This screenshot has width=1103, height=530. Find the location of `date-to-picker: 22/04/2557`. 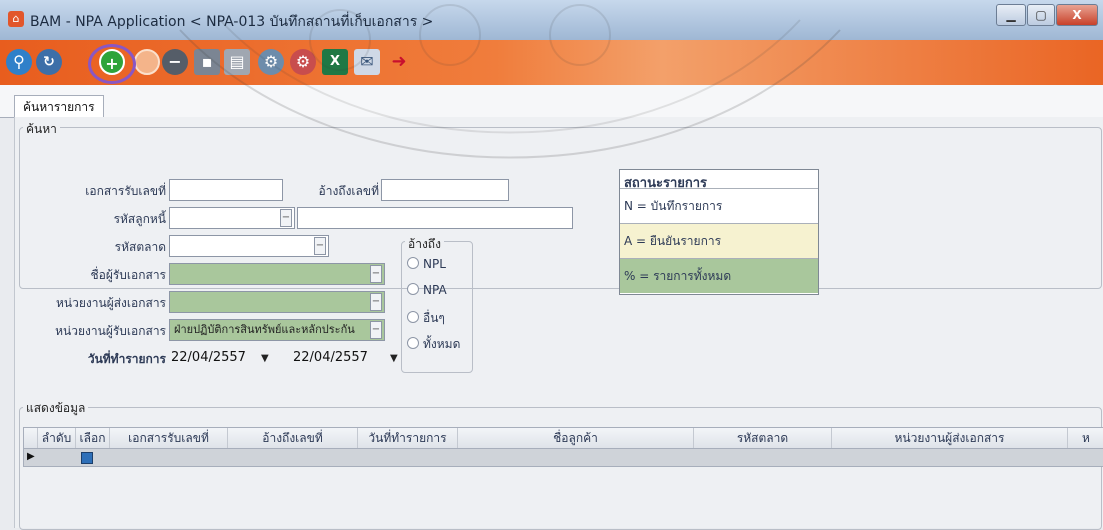

date-to-picker: 22/04/2557 is located at coordinates (330, 358).